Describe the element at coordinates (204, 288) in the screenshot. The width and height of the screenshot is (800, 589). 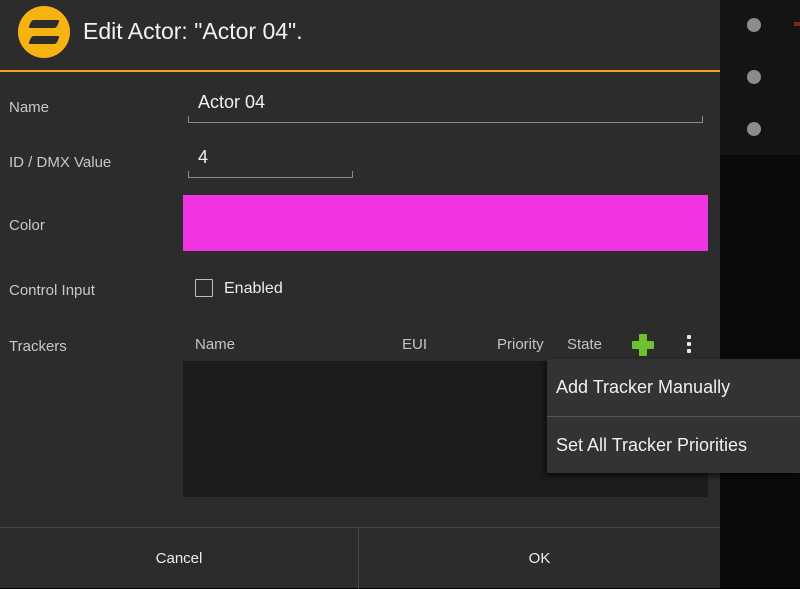
I see `enabled-checkbox` at that location.